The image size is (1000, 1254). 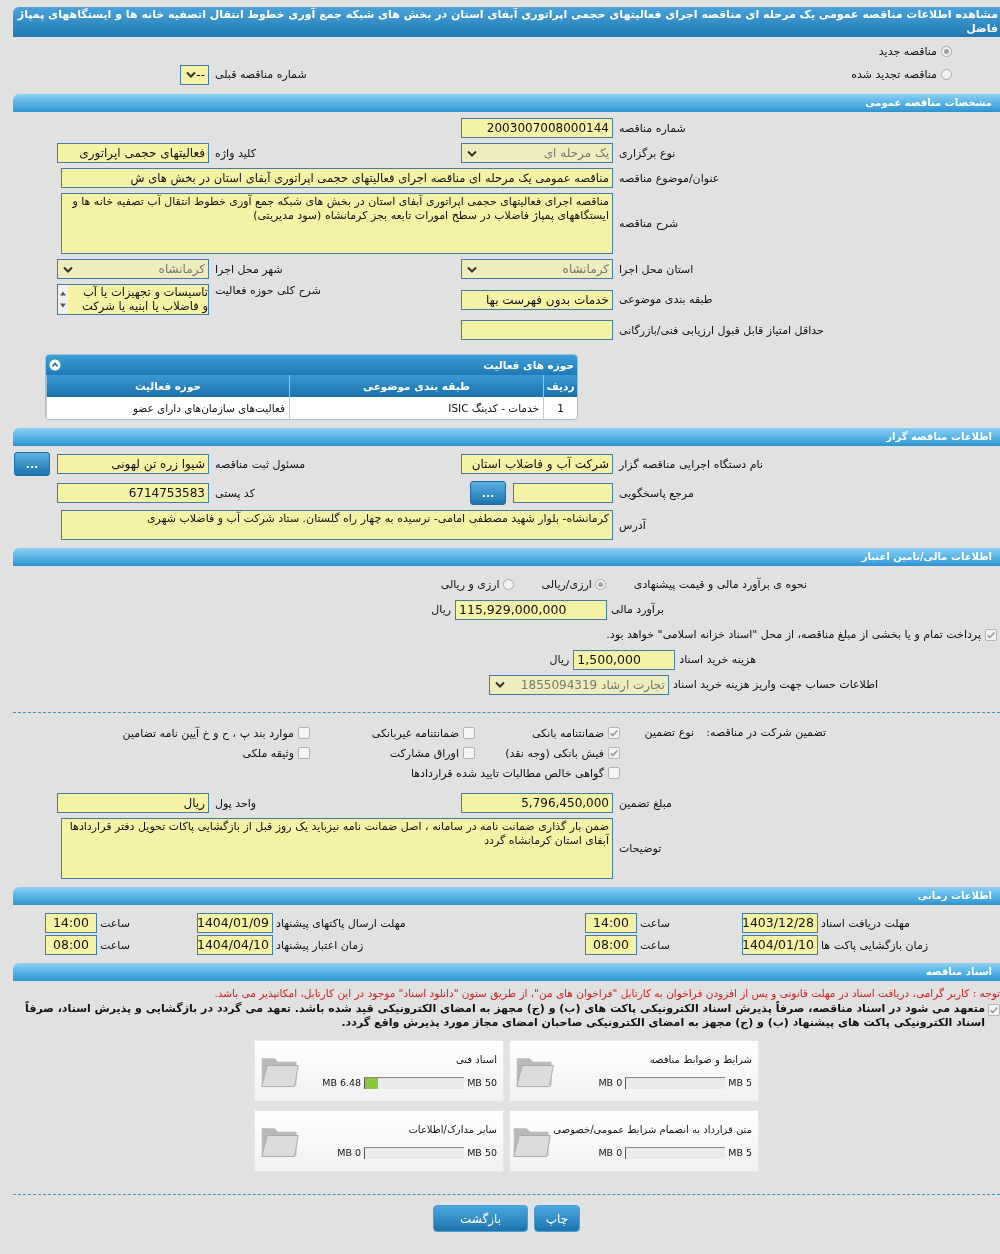 What do you see at coordinates (506, 22) in the screenshot?
I see `page-title: مشاهده اطلاعات مناقصه عمومی یک مرحله ای مناقصه اجرای فعالیتهای حجمی اپراتوری آبفای استان در بخش های شبکه جمع آوری خطوط انتقال اتصفیه خانه ها و ایستگاههای پمپاژ فاضل` at bounding box center [506, 22].